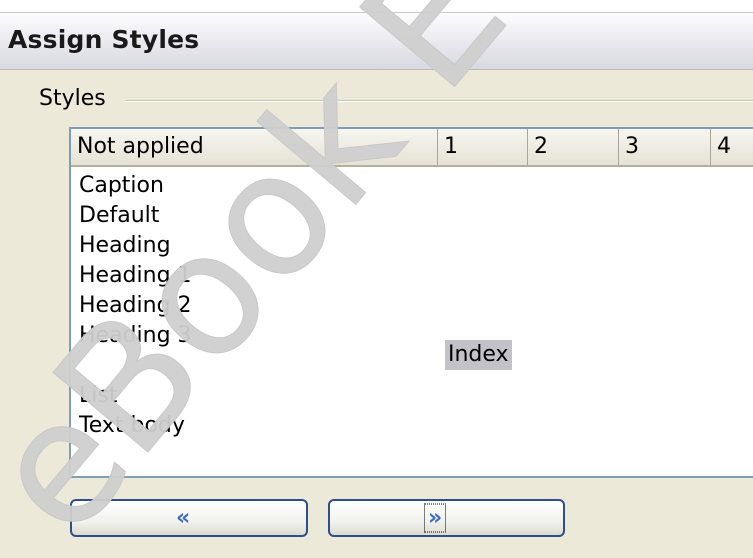  I want to click on move-right-button: », so click(446, 518).